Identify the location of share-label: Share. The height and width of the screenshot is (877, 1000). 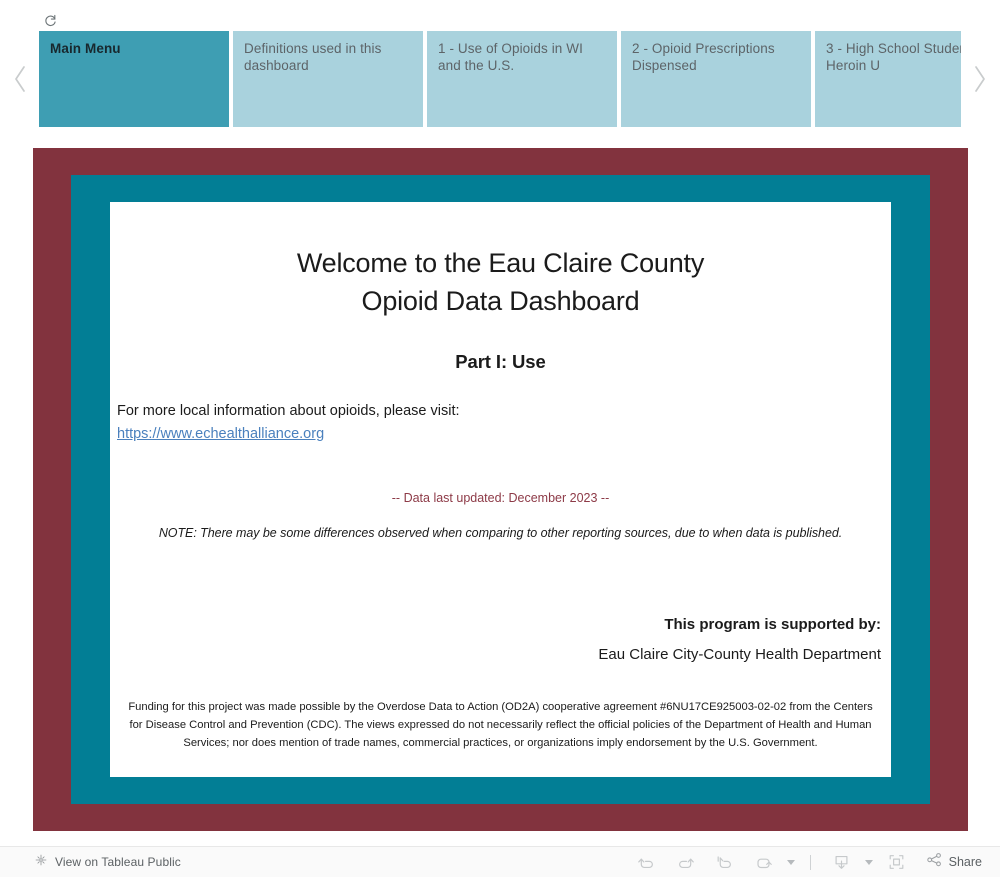
(965, 862).